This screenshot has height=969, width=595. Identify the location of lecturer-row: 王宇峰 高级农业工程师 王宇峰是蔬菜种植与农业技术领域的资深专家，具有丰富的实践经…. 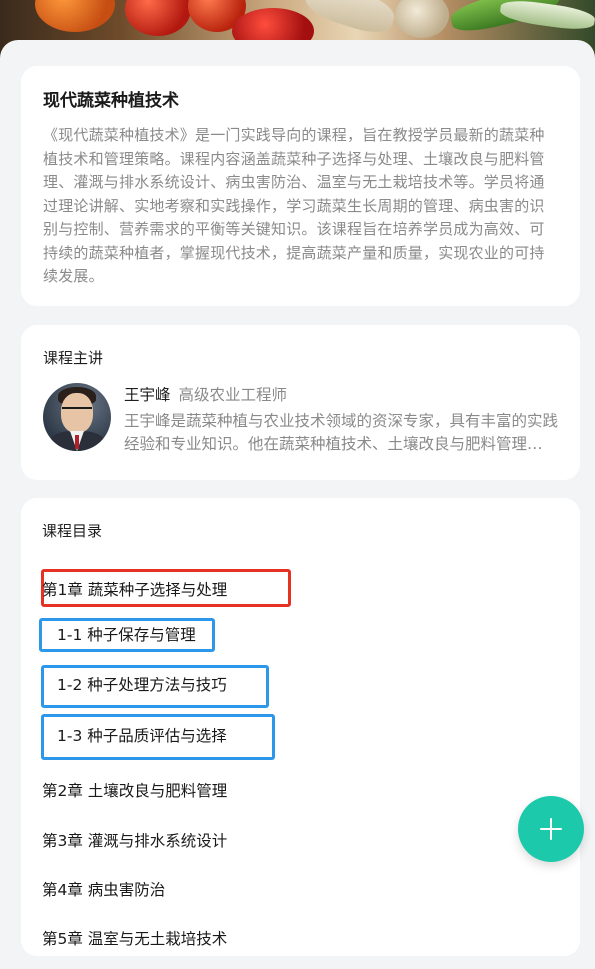
(300, 423).